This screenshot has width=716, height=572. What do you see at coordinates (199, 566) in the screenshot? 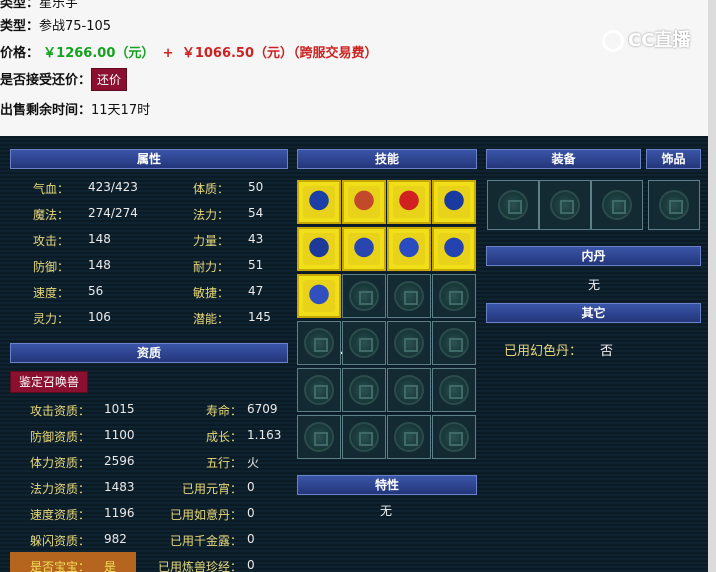
I see `aptitude-label: 已用炼兽珍经：` at bounding box center [199, 566].